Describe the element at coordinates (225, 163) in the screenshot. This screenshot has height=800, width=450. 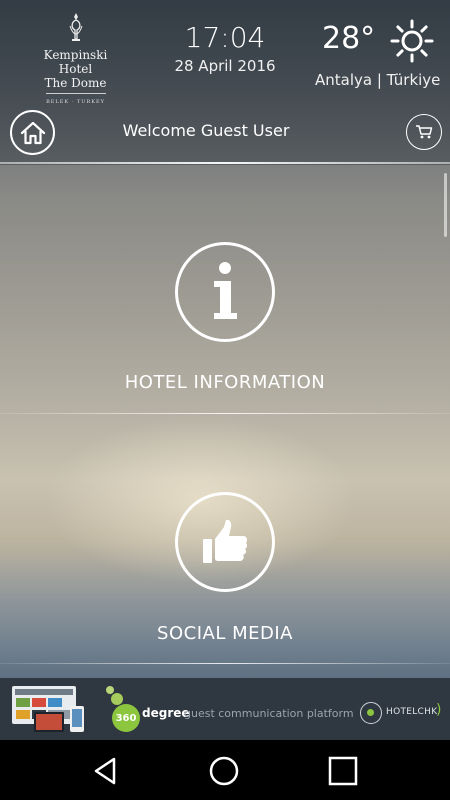
I see `header-divider` at that location.